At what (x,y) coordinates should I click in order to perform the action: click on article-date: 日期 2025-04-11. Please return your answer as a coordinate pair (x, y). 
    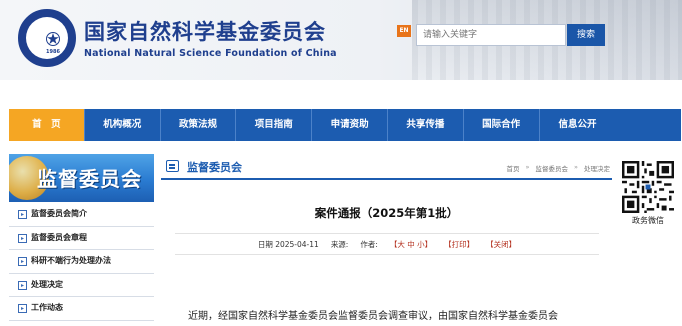
    Looking at the image, I should click on (288, 244).